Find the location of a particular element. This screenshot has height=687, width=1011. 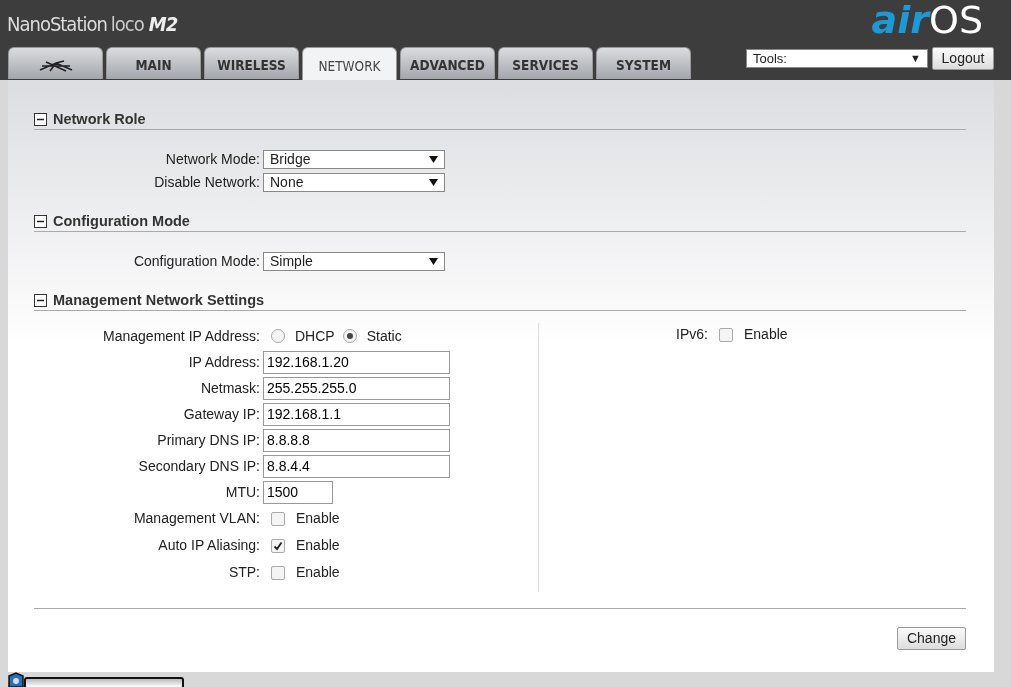

input-field: 192.168.1.1 is located at coordinates (356, 414).